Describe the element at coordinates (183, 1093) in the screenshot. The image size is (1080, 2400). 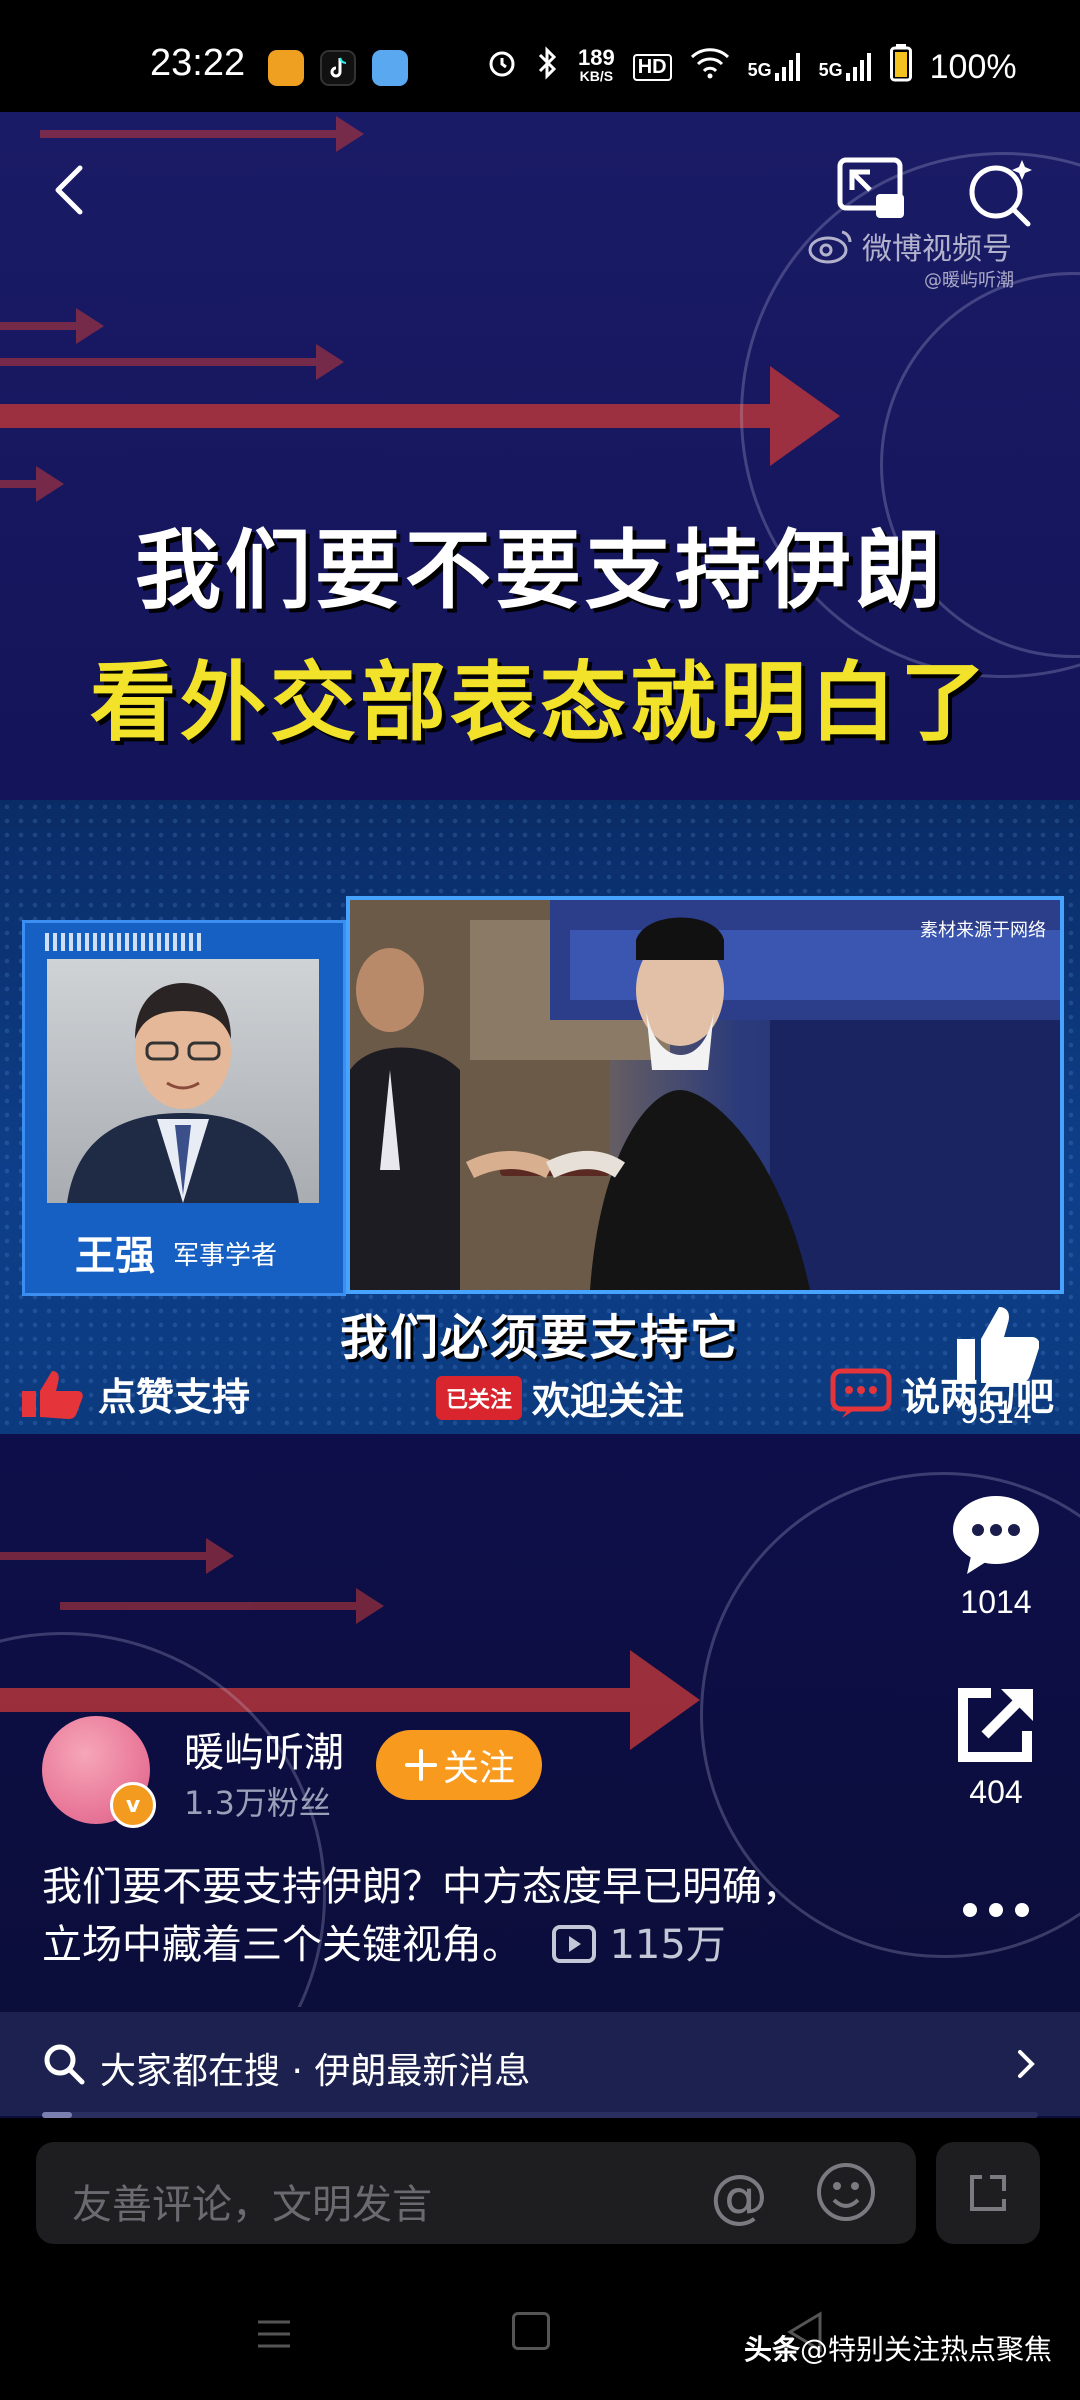
I see `speaker-portrait` at that location.